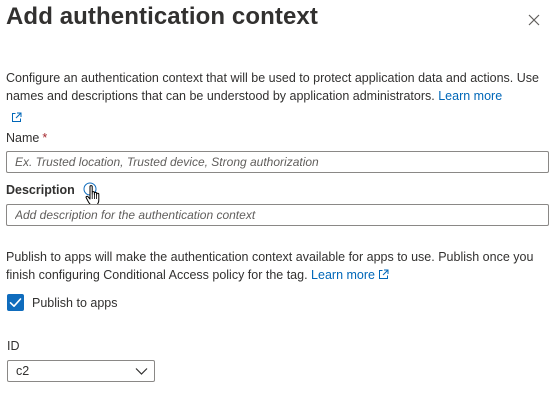 The height and width of the screenshot is (399, 556). I want to click on description-label: Description, so click(40, 190).